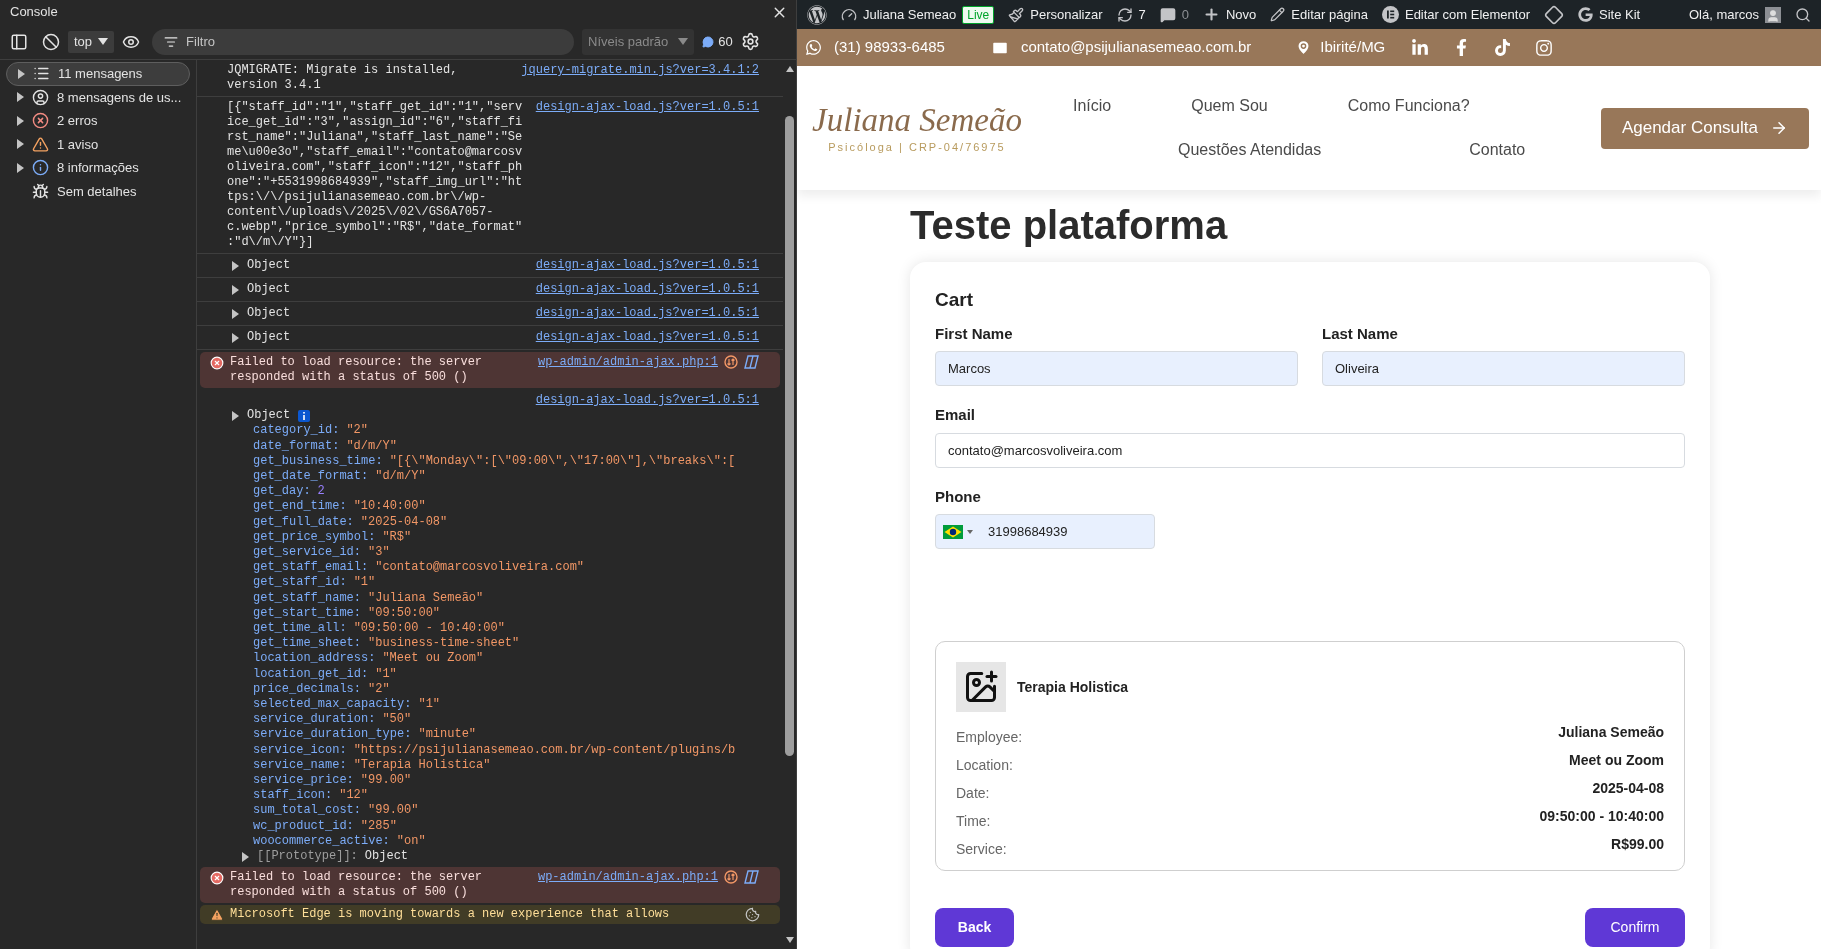  I want to click on nav-link: Como Funciona?, so click(1408, 106).